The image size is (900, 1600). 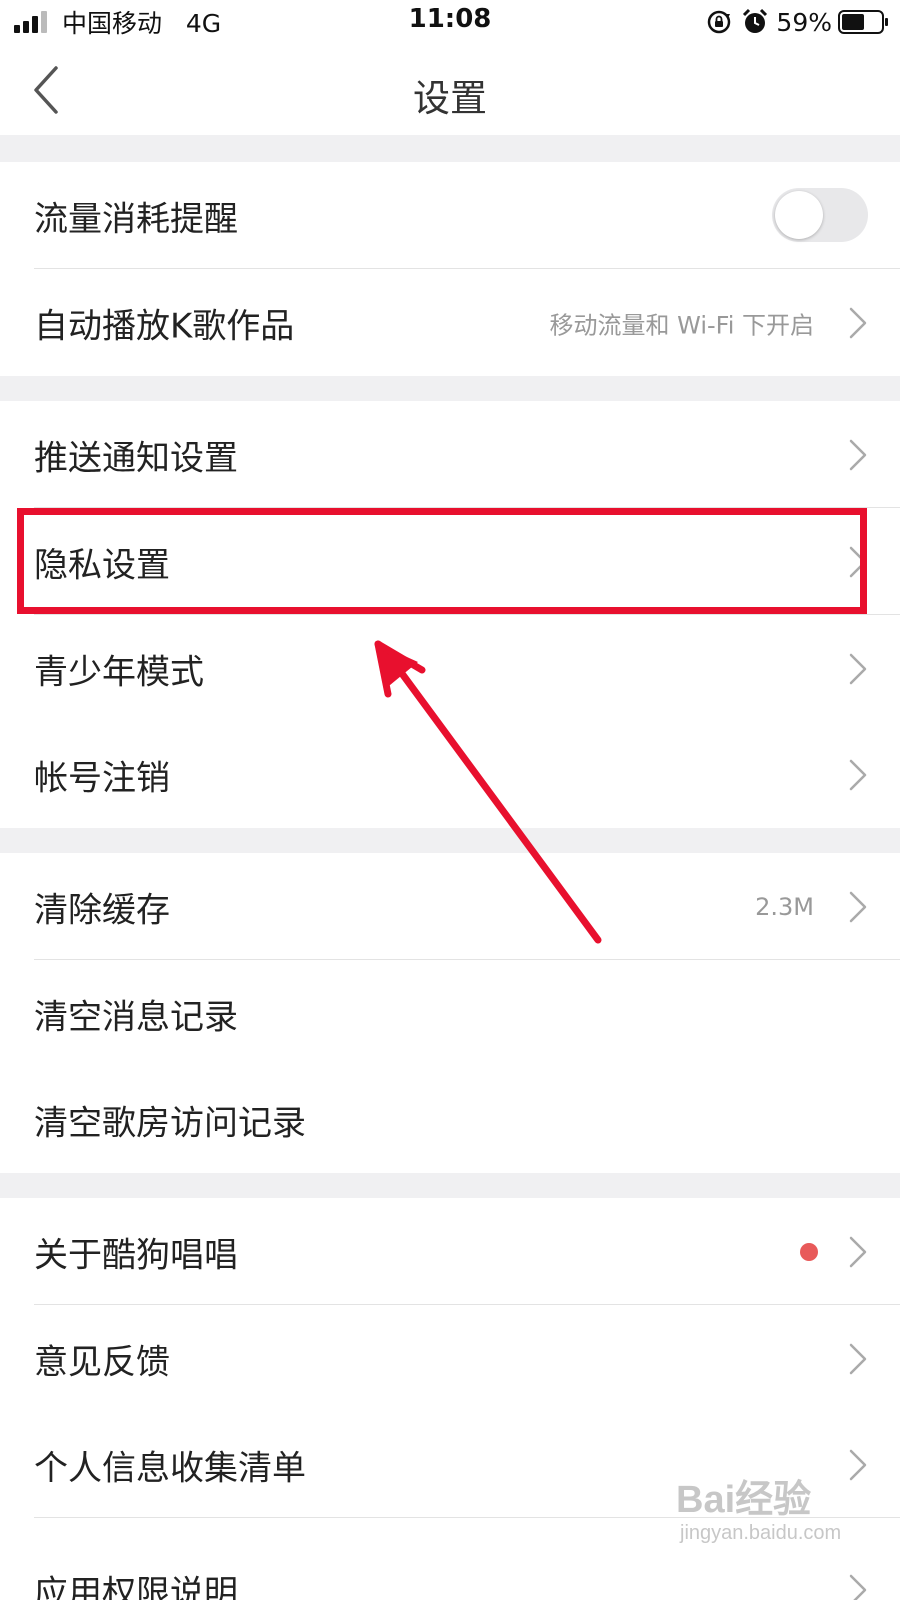 I want to click on row-label: 关于酷狗唱唱, so click(x=136, y=1255).